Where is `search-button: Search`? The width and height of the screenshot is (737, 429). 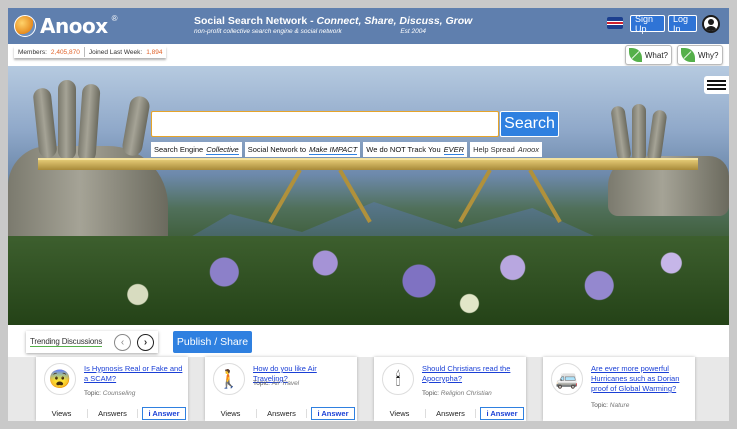
search-button: Search is located at coordinates (529, 124).